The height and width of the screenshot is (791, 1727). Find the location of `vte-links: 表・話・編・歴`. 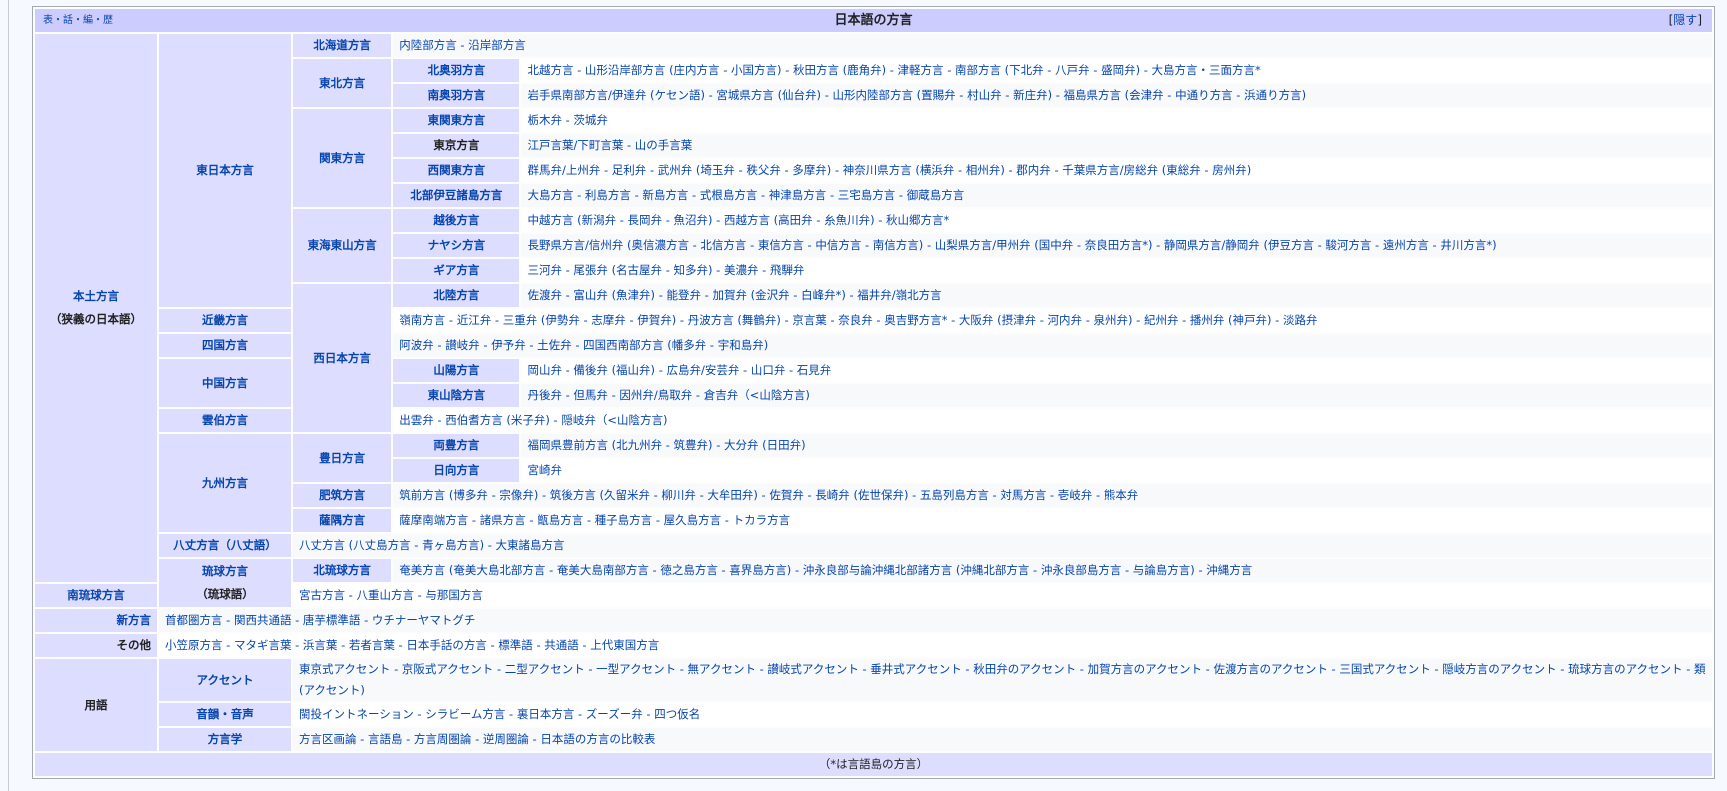

vte-links: 表・話・編・歴 is located at coordinates (78, 20).